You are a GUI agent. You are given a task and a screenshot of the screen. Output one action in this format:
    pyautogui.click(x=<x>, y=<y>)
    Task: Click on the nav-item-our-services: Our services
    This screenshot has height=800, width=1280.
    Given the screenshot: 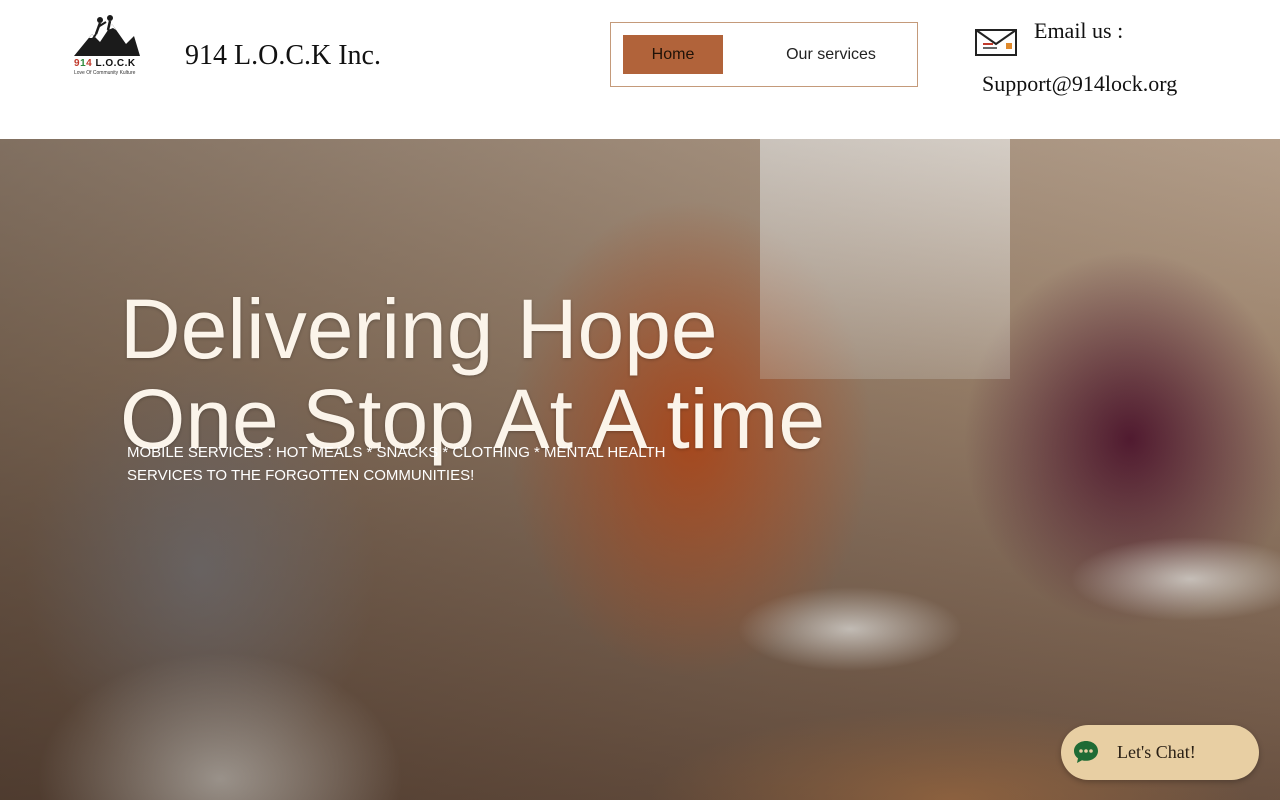 What is the action you would take?
    pyautogui.click(x=831, y=54)
    